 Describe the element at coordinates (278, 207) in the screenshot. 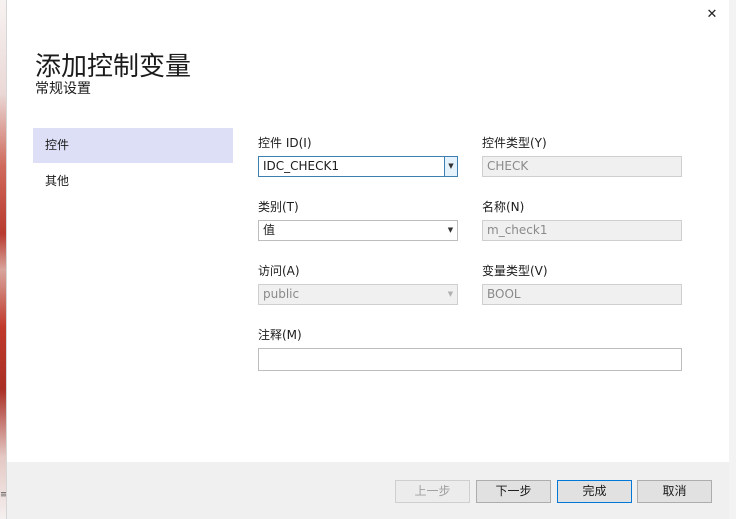

I see `category-label: 类别(T)` at that location.